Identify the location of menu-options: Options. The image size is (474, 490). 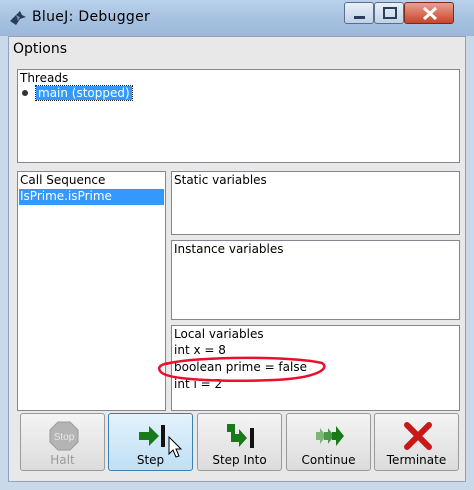
(40, 49).